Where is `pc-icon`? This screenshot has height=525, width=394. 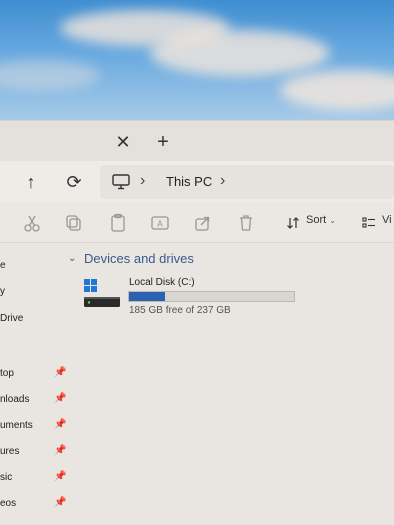 pc-icon is located at coordinates (121, 182).